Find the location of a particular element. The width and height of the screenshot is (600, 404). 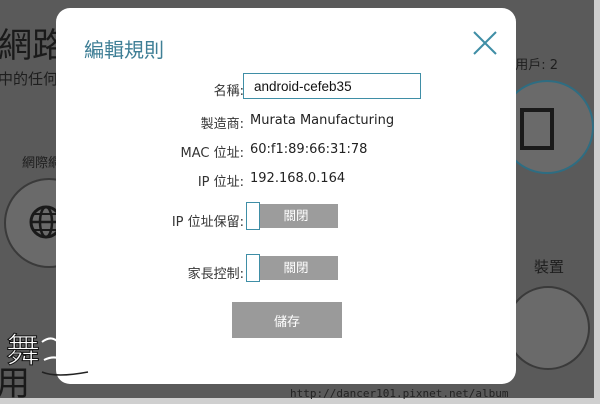

save-button: 儲存 is located at coordinates (287, 320).